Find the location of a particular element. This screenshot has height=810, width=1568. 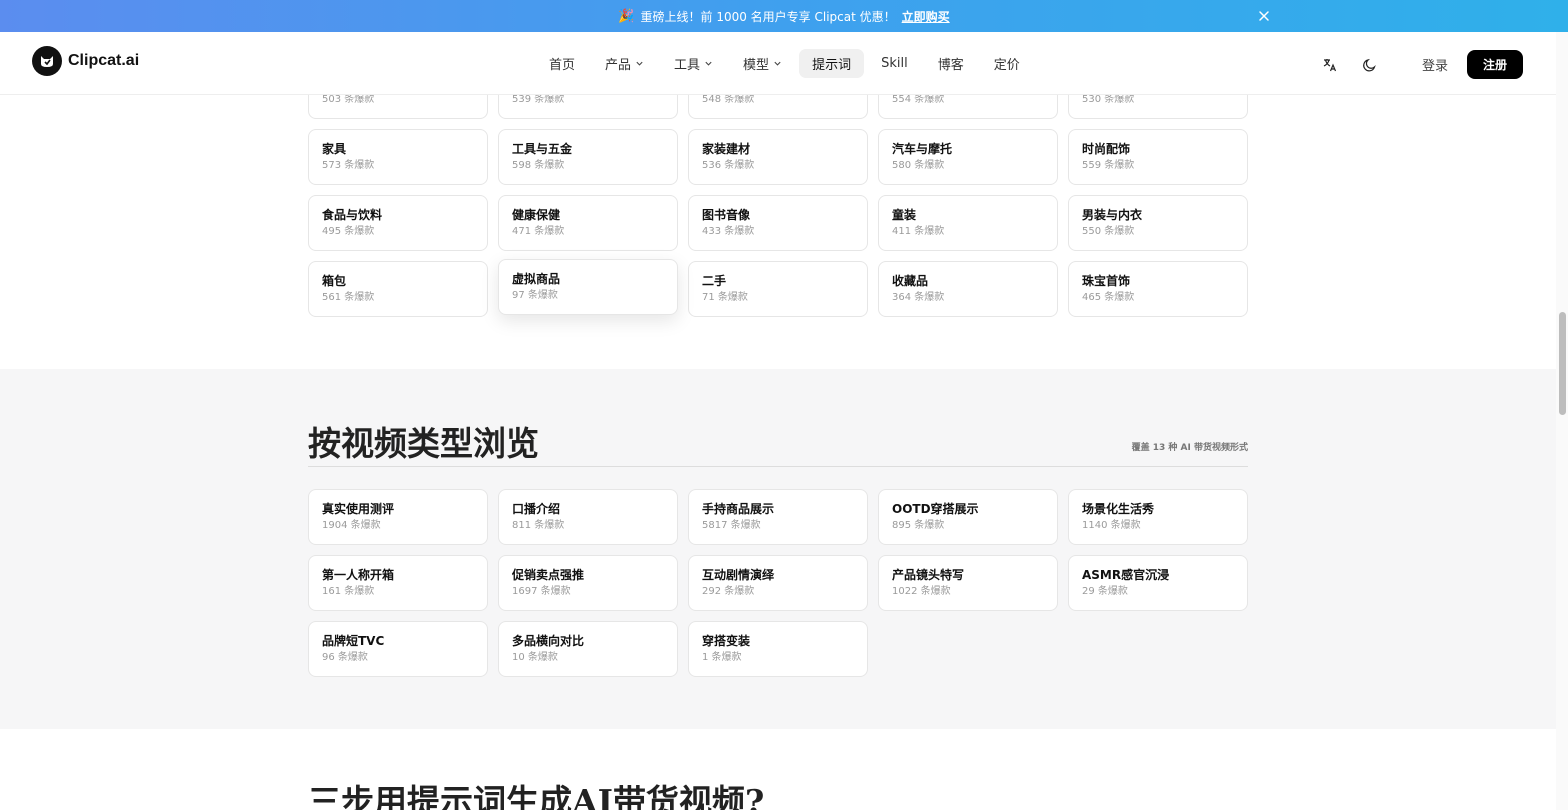

nav-blog: 博客 is located at coordinates (951, 63).